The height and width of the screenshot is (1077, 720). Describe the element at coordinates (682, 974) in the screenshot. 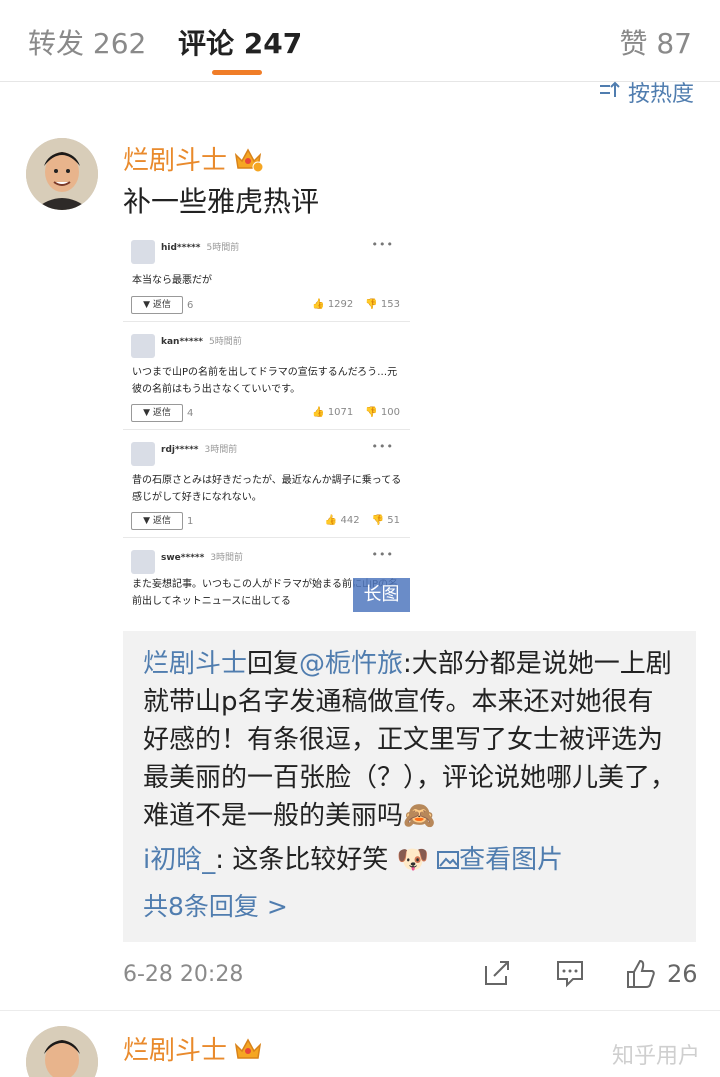

I see `like-count: 26` at that location.